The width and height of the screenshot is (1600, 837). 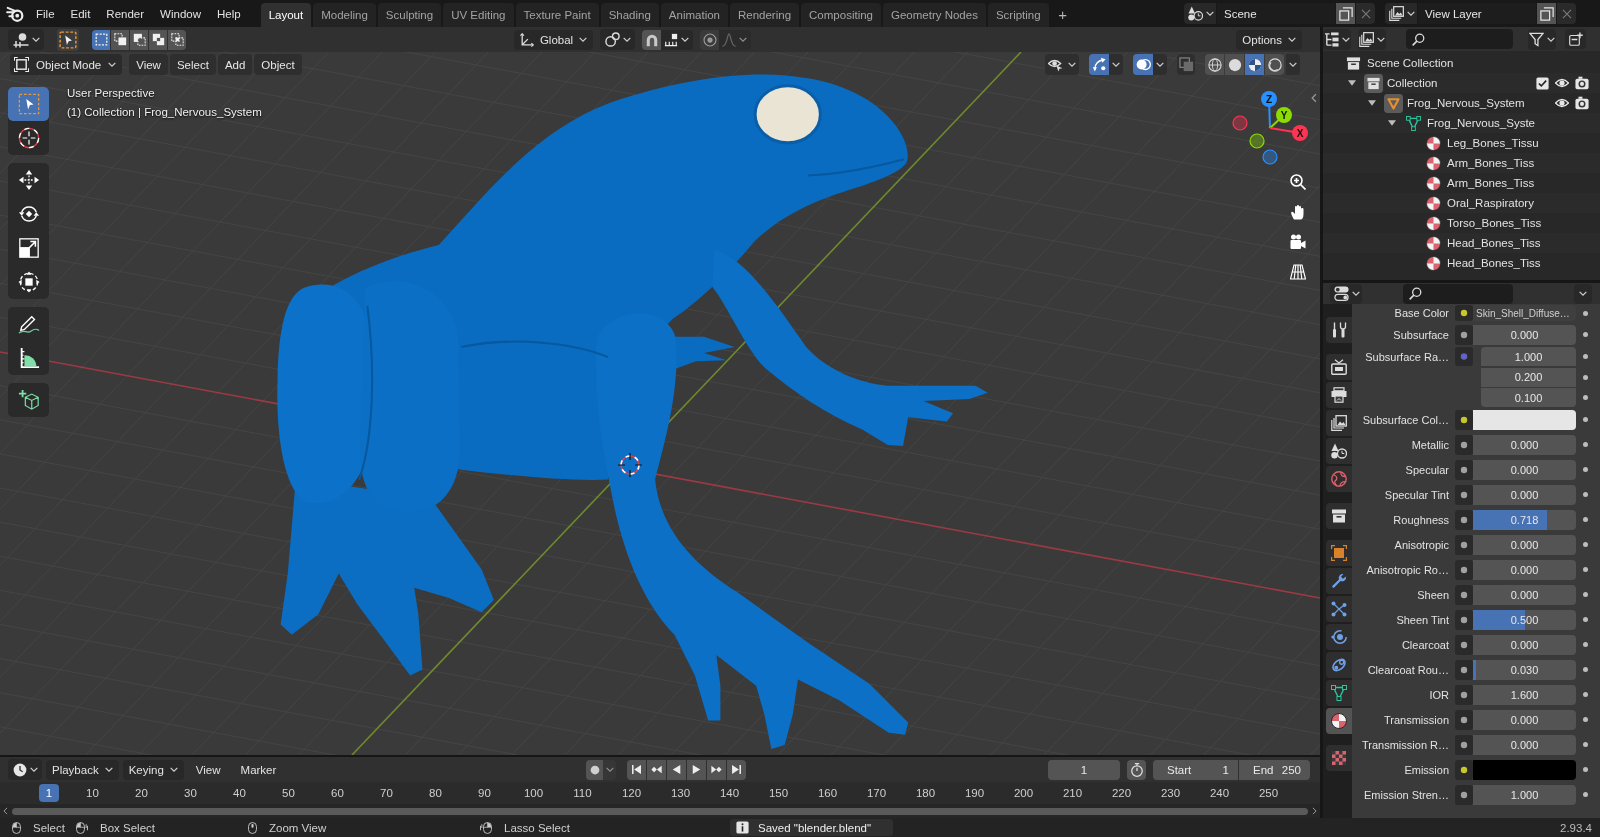 What do you see at coordinates (1288, 133) in the screenshot?
I see `axis-handle: X` at bounding box center [1288, 133].